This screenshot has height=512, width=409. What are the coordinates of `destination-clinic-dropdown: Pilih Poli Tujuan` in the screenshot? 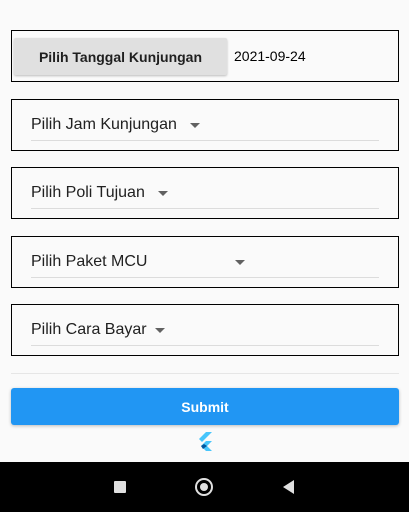 It's located at (205, 193).